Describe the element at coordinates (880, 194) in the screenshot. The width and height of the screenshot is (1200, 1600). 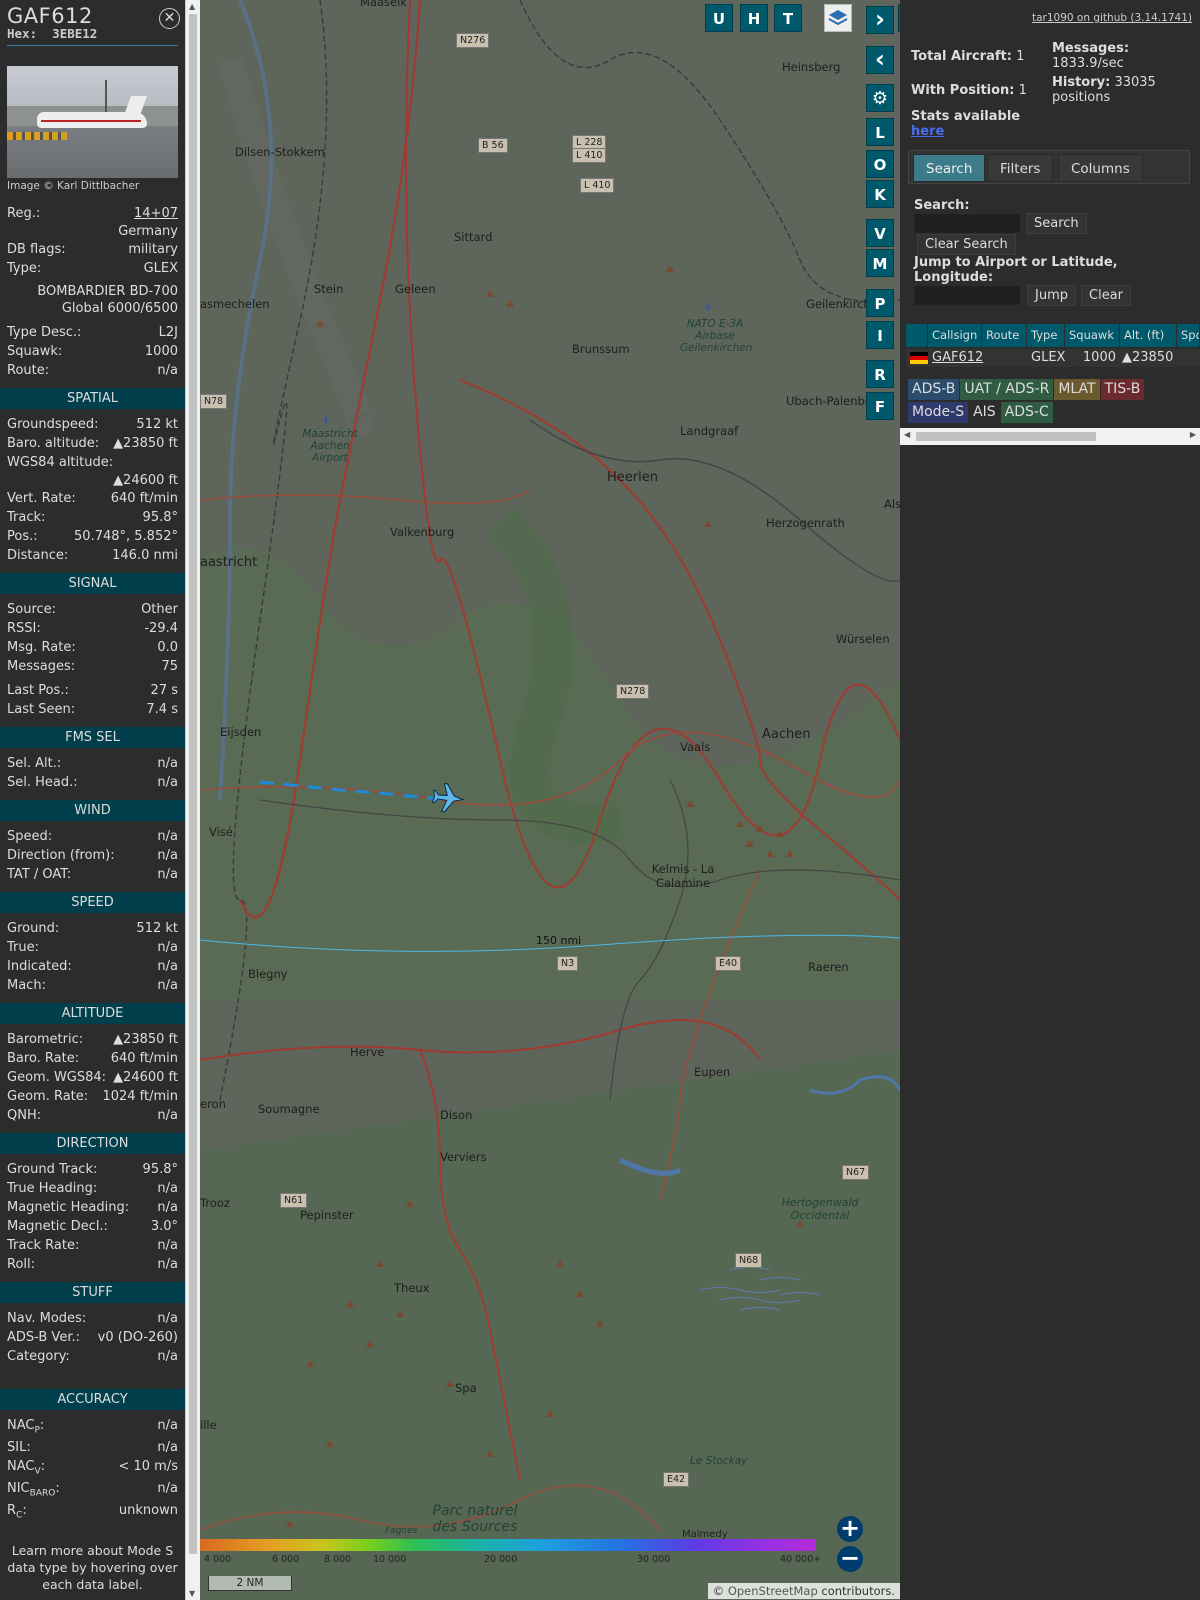
I see `map-button-k: K` at that location.